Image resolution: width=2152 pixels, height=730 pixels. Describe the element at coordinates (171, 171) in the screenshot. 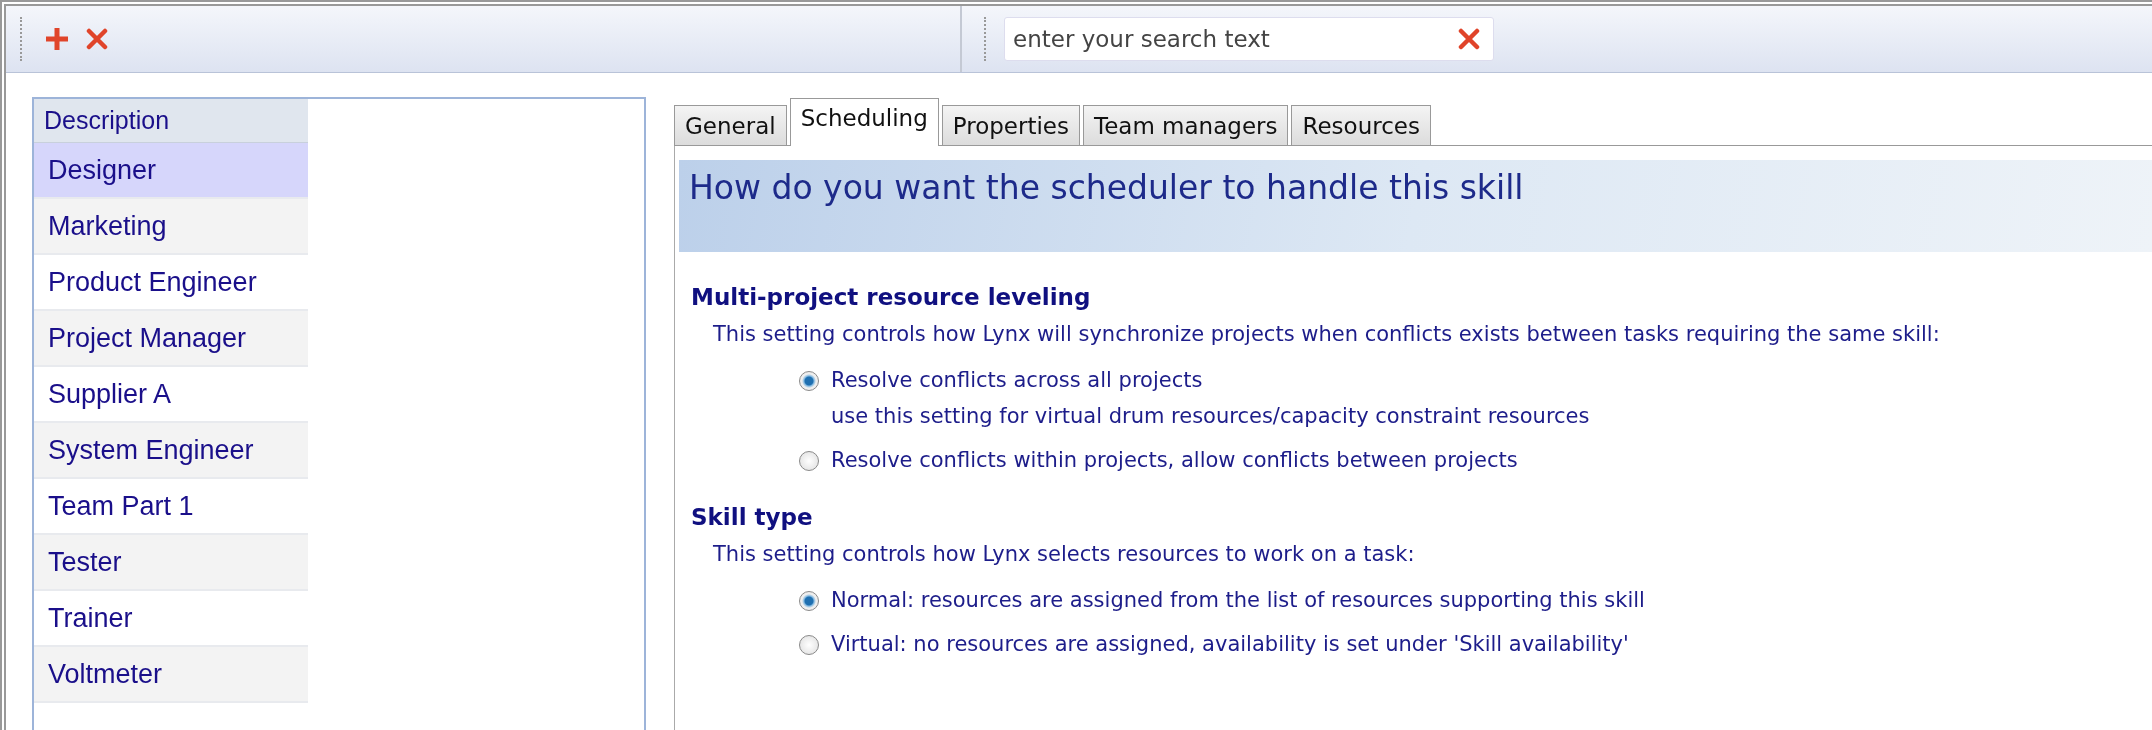

I see `list-item: Designer` at that location.